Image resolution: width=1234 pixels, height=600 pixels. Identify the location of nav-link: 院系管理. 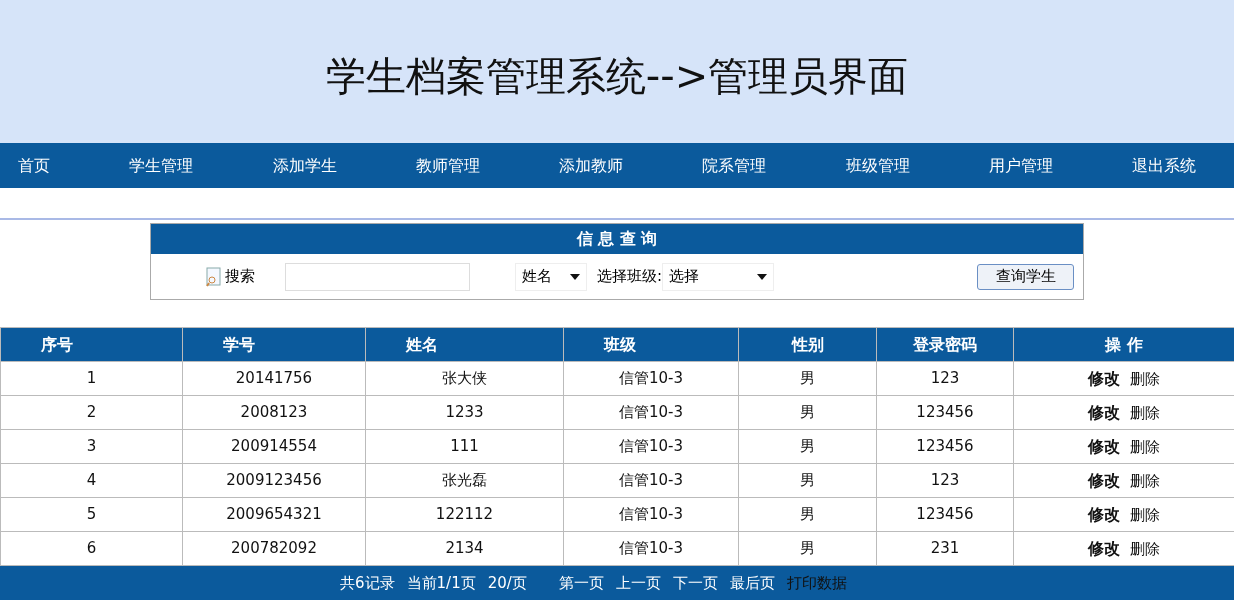
(734, 165).